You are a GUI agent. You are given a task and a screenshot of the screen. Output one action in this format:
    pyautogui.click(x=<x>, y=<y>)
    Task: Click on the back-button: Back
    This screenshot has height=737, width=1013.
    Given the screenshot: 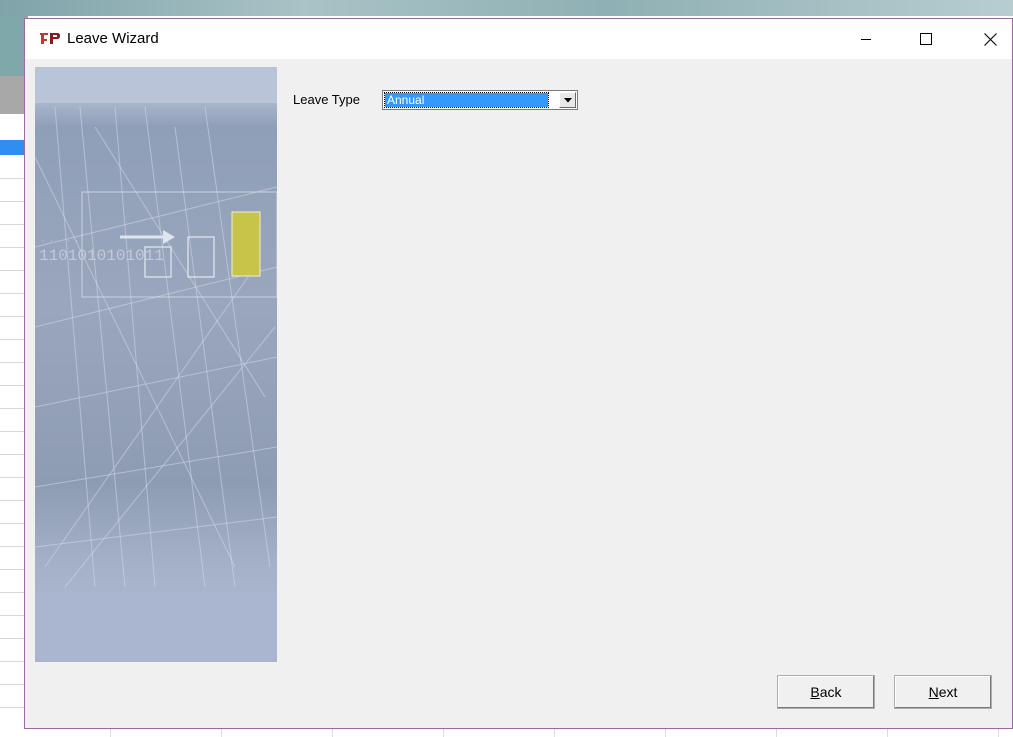 What is the action you would take?
    pyautogui.click(x=826, y=692)
    